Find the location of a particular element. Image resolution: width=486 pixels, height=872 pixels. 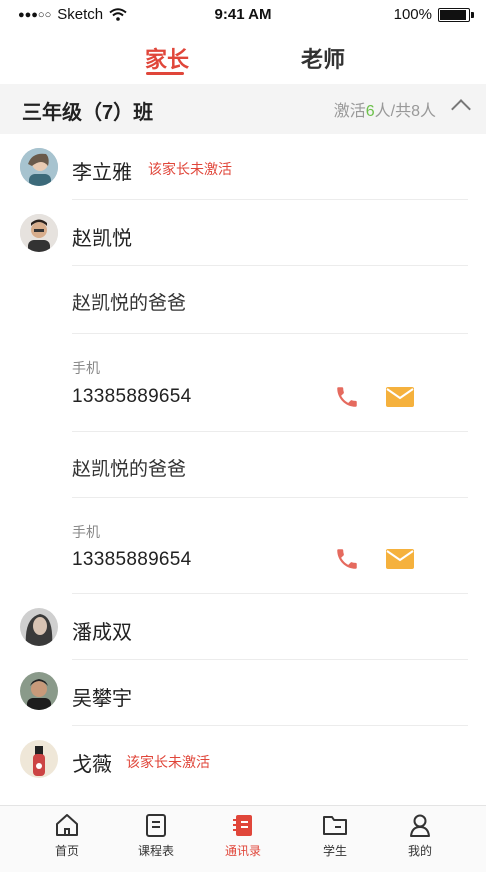

folder-icon is located at coordinates (335, 825).